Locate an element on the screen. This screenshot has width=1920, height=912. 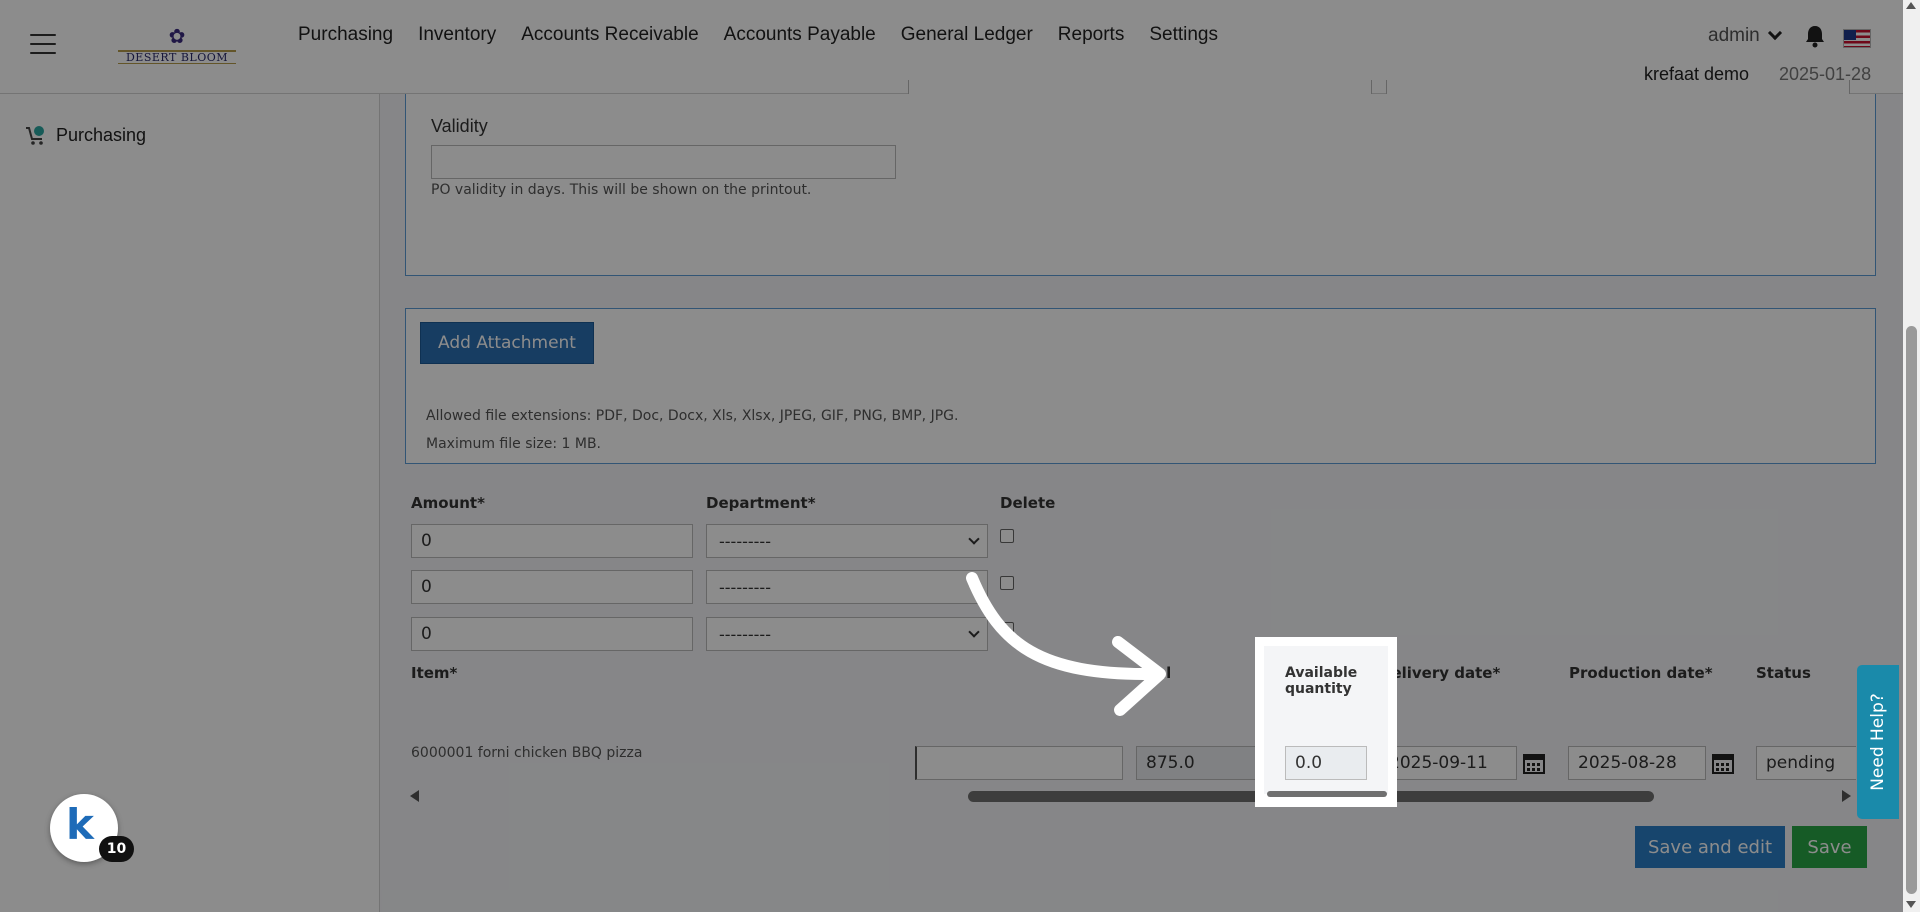
notification-count-badge: 10 is located at coordinates (116, 849).